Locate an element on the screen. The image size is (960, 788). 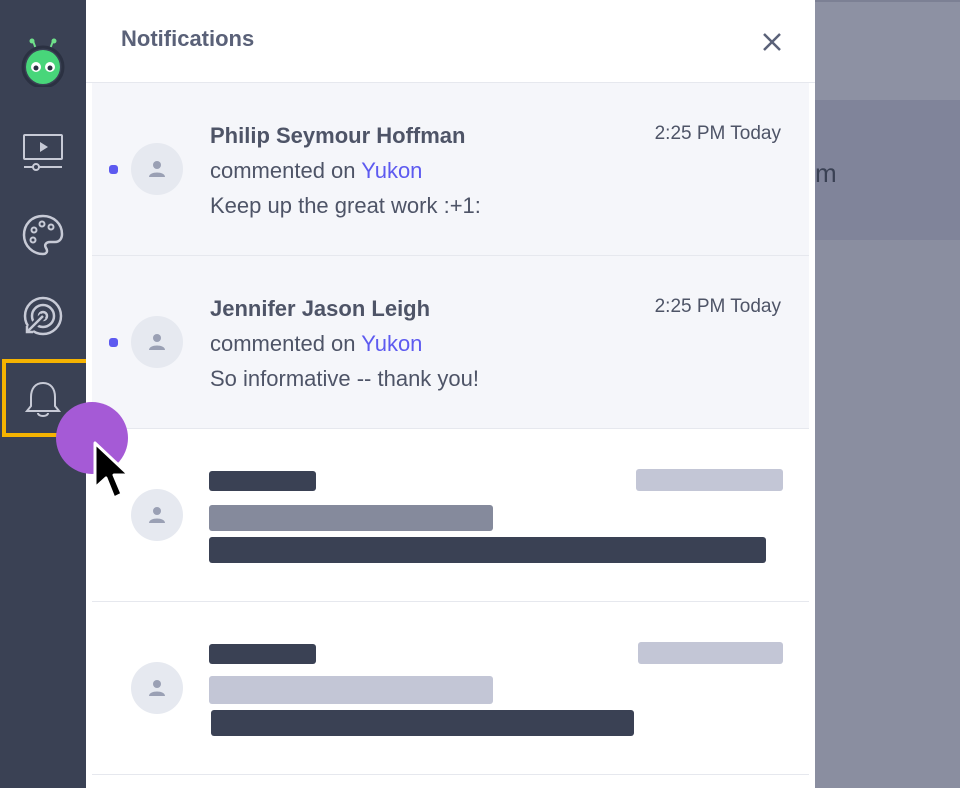
panel-title: Notifications is located at coordinates (188, 38).